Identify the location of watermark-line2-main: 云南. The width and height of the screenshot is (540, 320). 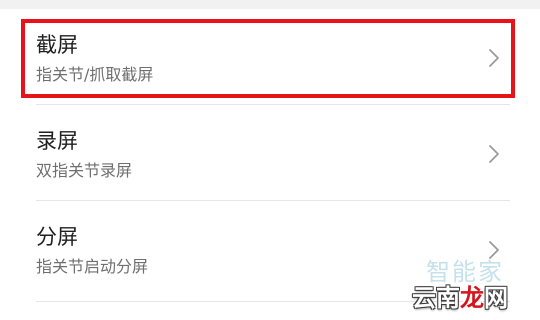
(436, 298).